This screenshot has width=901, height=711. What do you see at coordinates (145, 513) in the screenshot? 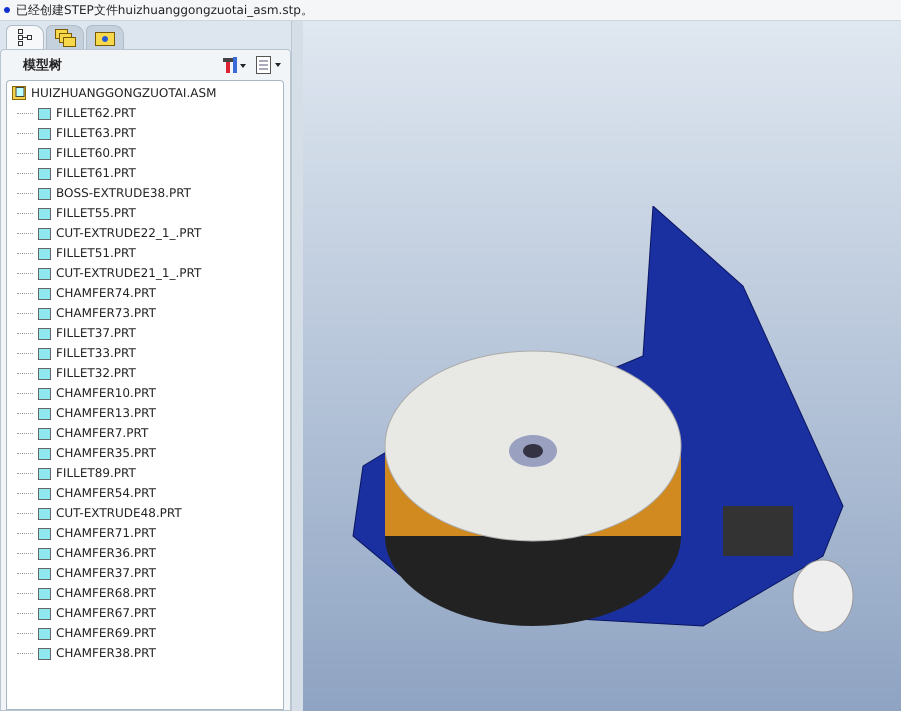
I see `tree-item: CUT-EXTRUDE48.PRT` at bounding box center [145, 513].